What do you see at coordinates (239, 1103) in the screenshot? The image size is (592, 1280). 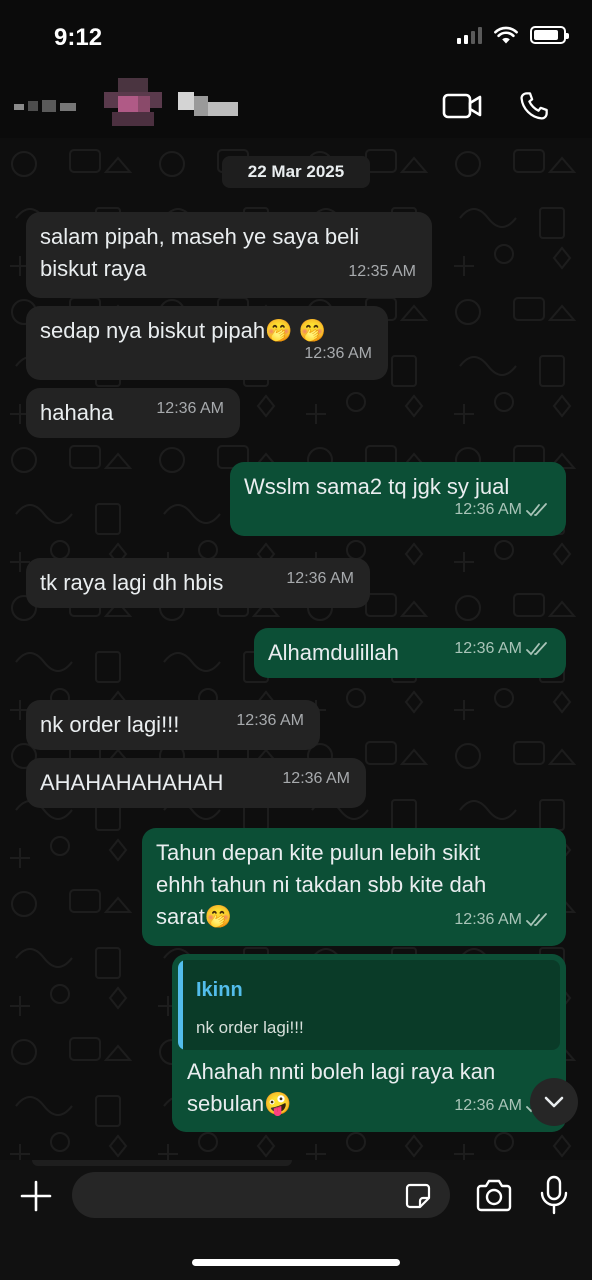 I see `message-text: sebulan🤪` at bounding box center [239, 1103].